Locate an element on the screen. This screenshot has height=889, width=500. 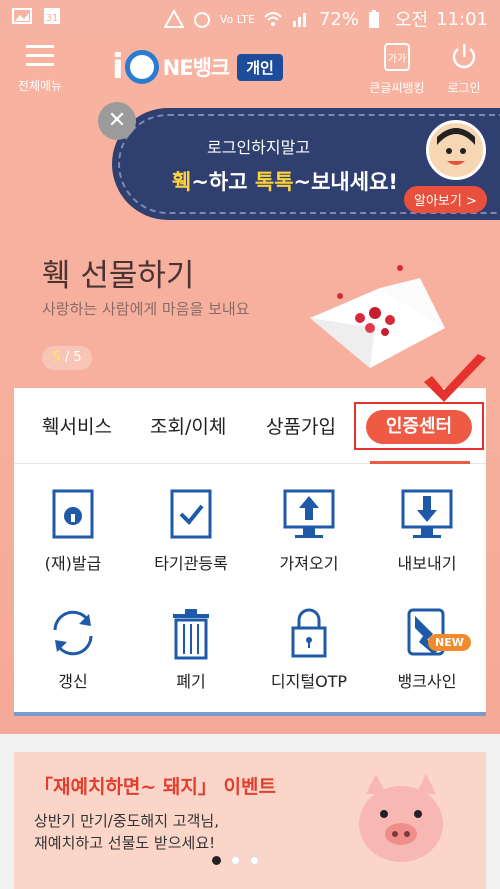
tab-hwek-service: 훽서비스 is located at coordinates (77, 425).